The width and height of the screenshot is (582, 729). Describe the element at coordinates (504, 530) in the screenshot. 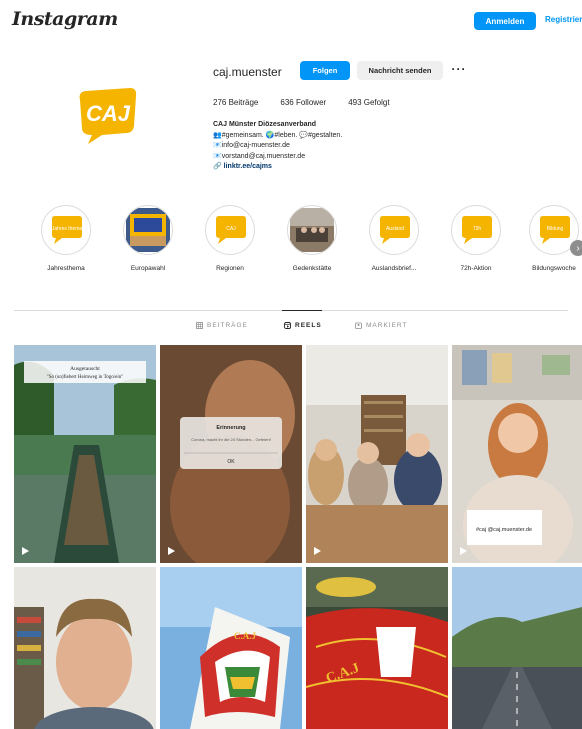

I see `post-sign-text: #caj @caj.muenster.de` at that location.